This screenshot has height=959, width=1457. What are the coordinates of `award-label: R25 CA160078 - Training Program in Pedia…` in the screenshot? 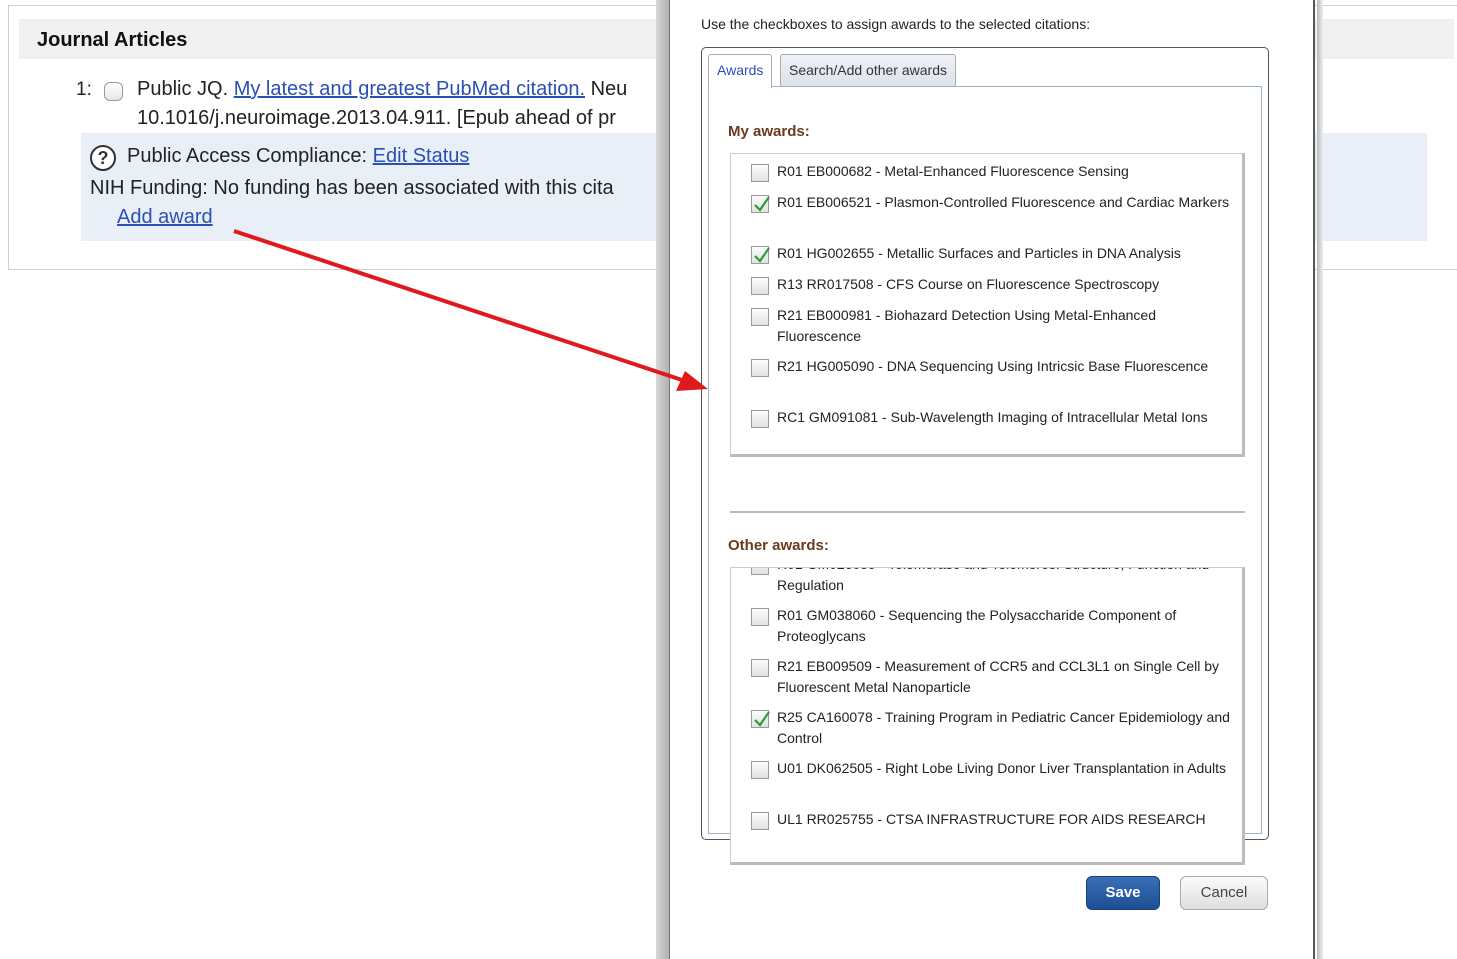 It's located at (1003, 727).